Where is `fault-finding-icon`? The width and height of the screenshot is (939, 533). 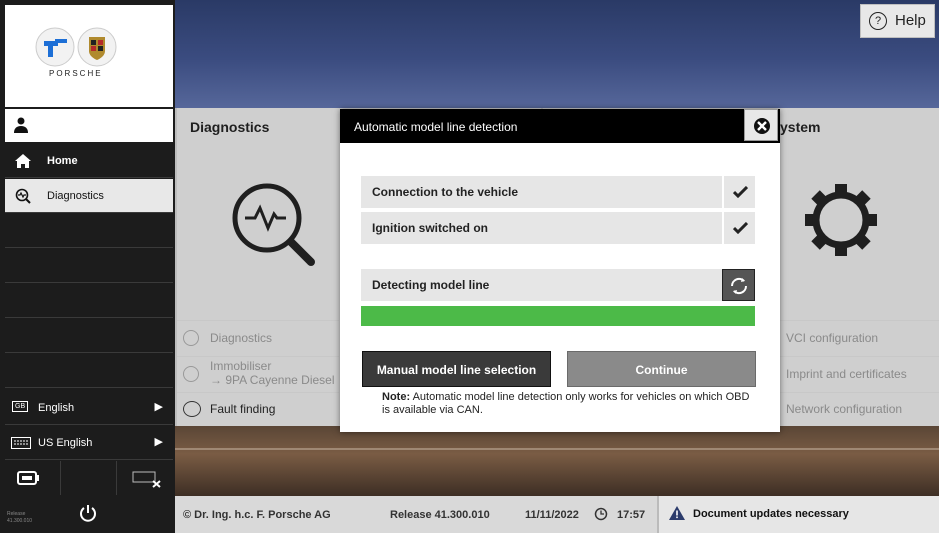
fault-finding-icon is located at coordinates (192, 409).